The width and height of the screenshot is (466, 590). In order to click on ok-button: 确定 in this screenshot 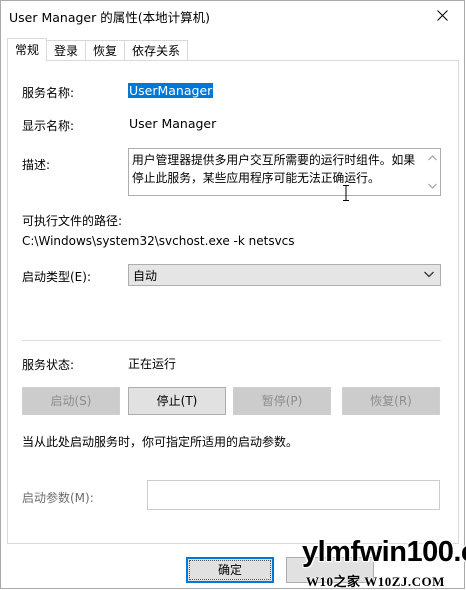, I will do `click(230, 570)`.